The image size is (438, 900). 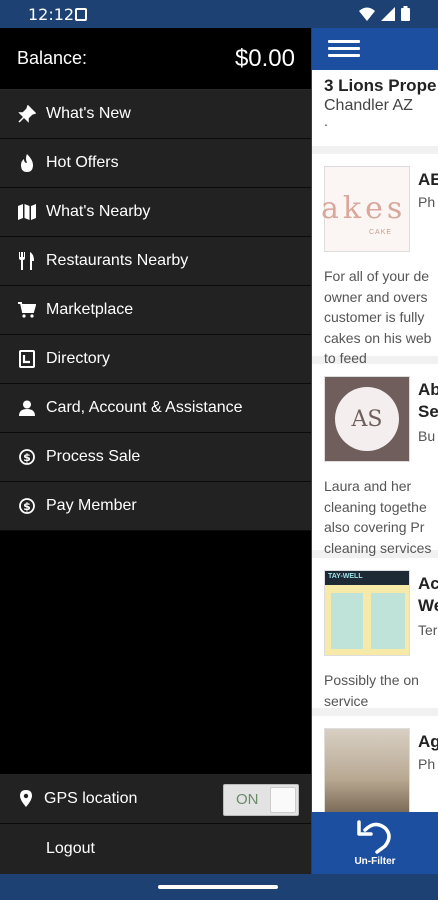 What do you see at coordinates (88, 113) in the screenshot?
I see `menu-item-label: What's New` at bounding box center [88, 113].